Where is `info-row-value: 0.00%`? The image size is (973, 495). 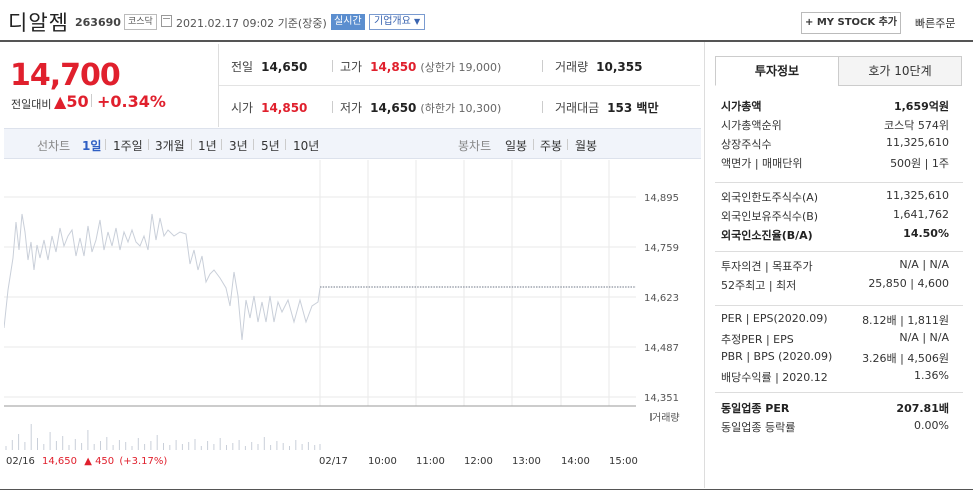 info-row-value: 0.00% is located at coordinates (931, 425).